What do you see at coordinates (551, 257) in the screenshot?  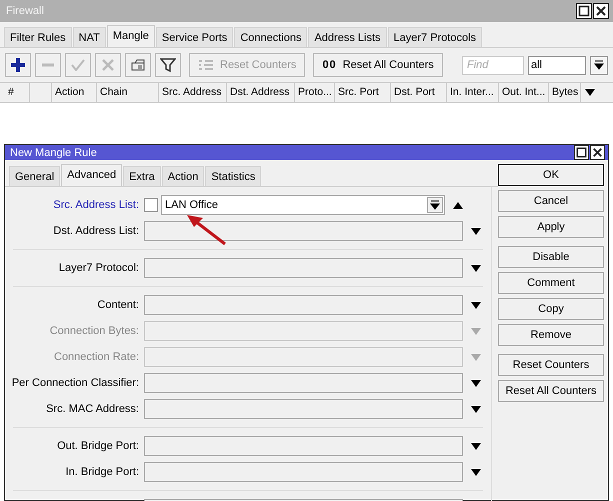 I see `dialog-button: Disable` at bounding box center [551, 257].